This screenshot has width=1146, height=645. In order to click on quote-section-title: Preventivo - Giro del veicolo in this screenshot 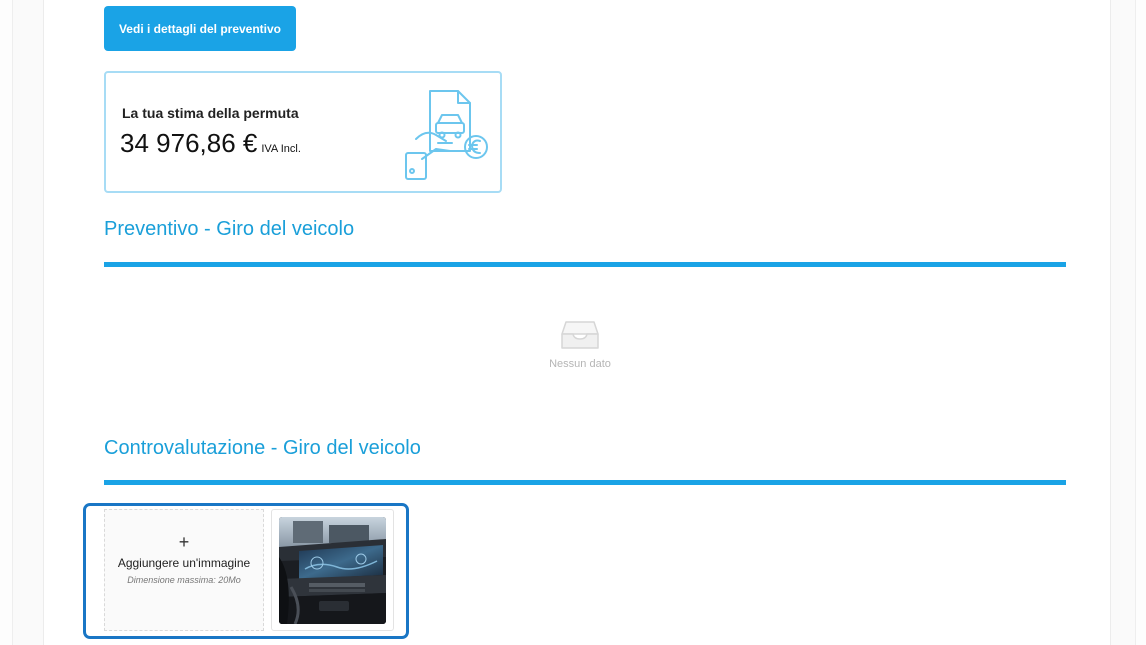, I will do `click(229, 229)`.